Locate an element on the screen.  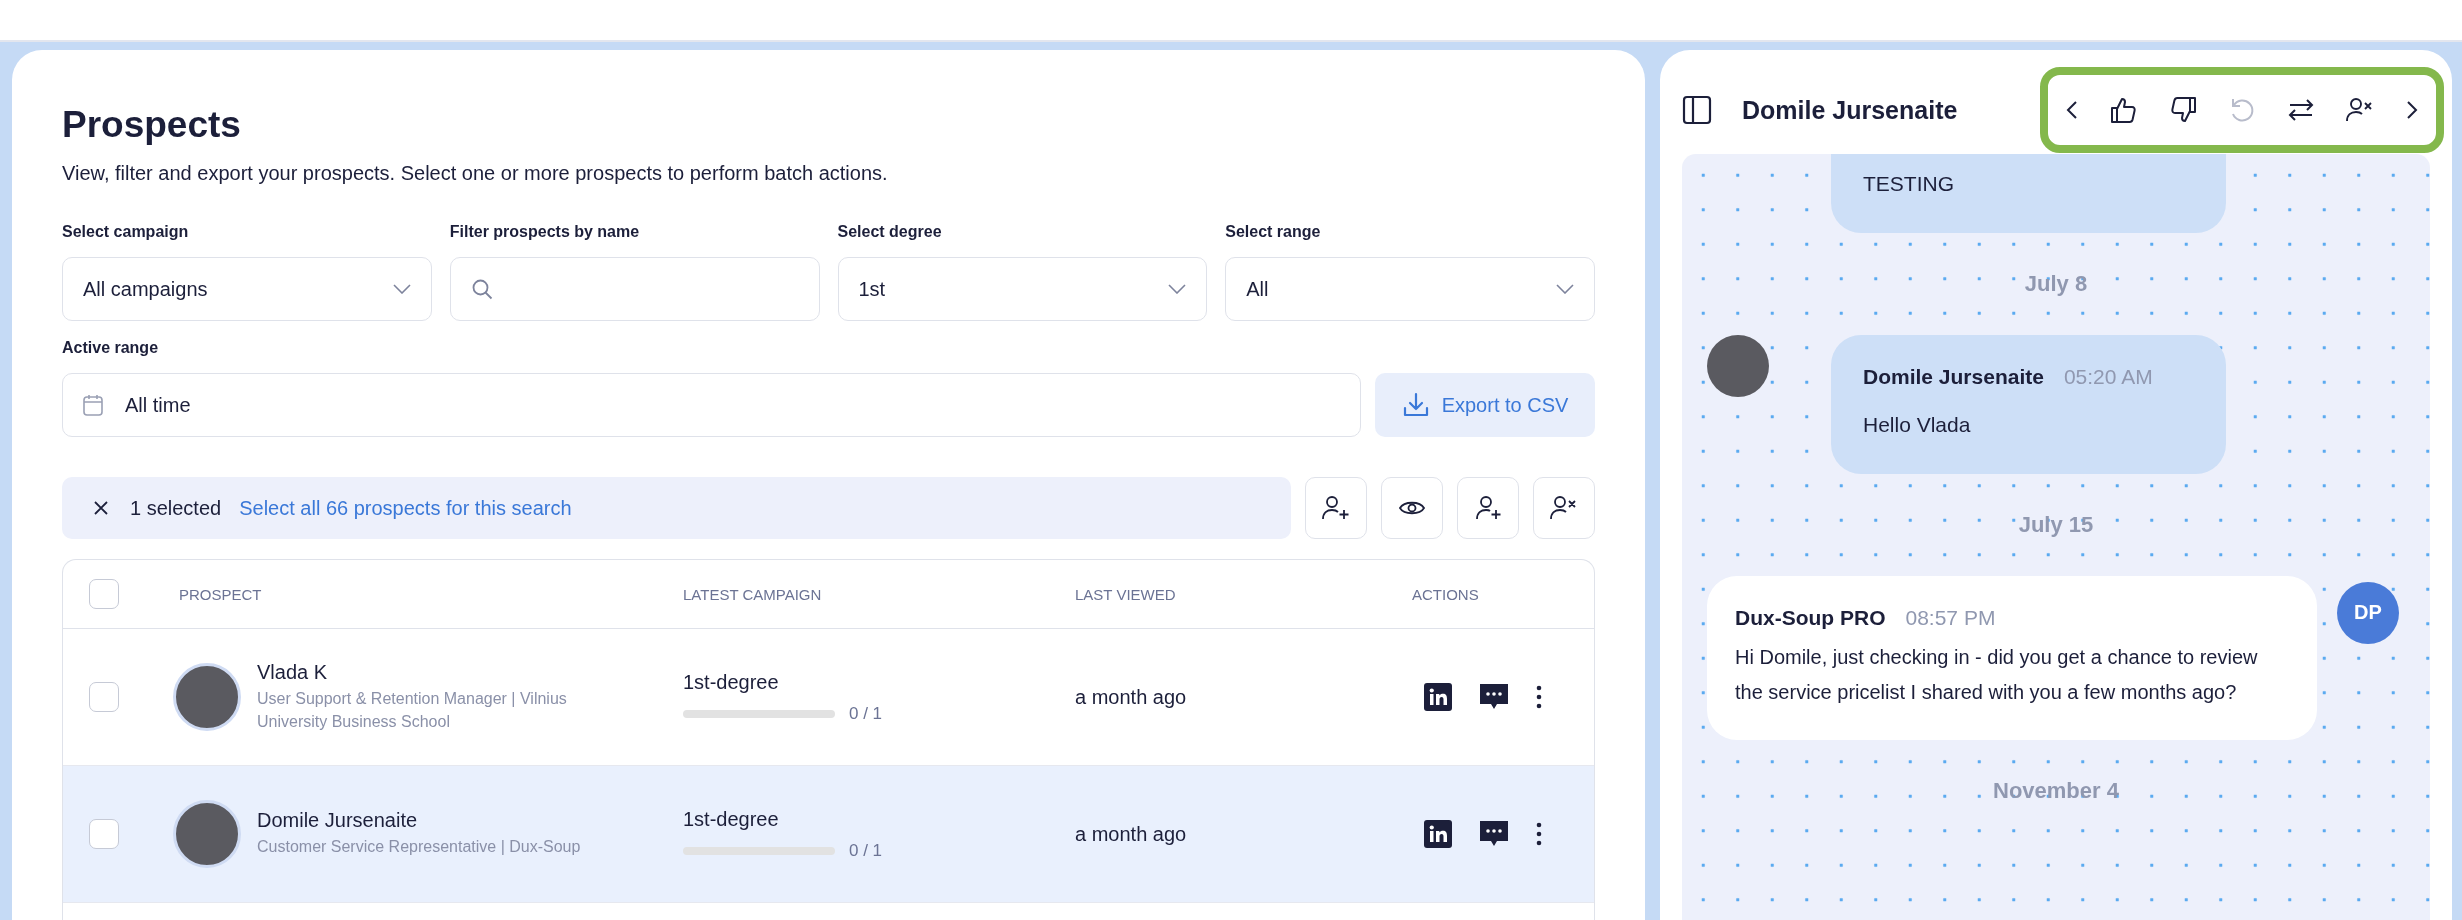
table-row: Domile Jursenaite Customer Service Representative | Dux-Soup 1st-degree 0 / 1 a month ago is located at coordinates (828, 834).